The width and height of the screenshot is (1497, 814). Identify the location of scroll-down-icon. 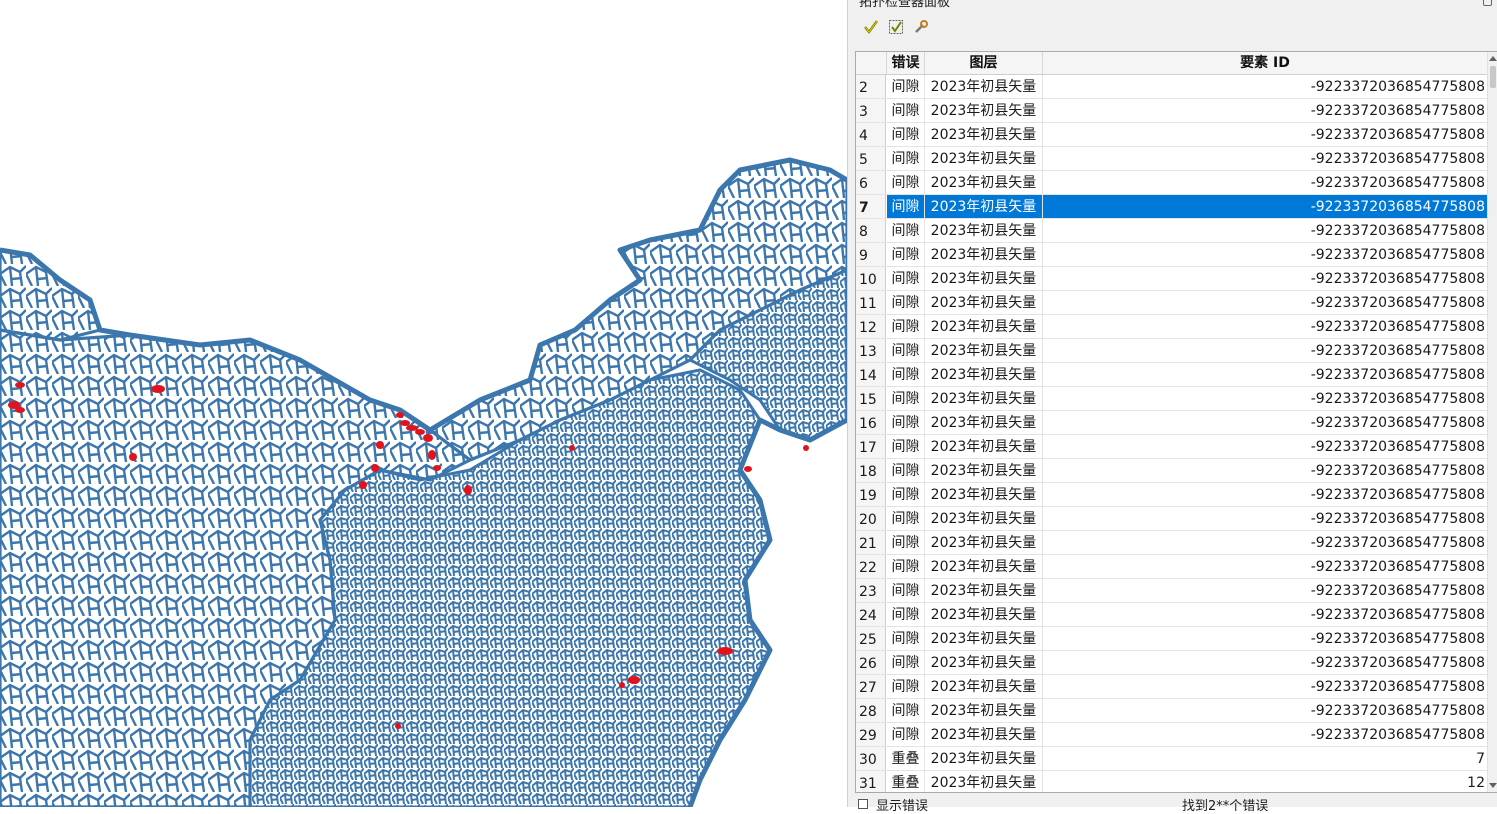
(1493, 785).